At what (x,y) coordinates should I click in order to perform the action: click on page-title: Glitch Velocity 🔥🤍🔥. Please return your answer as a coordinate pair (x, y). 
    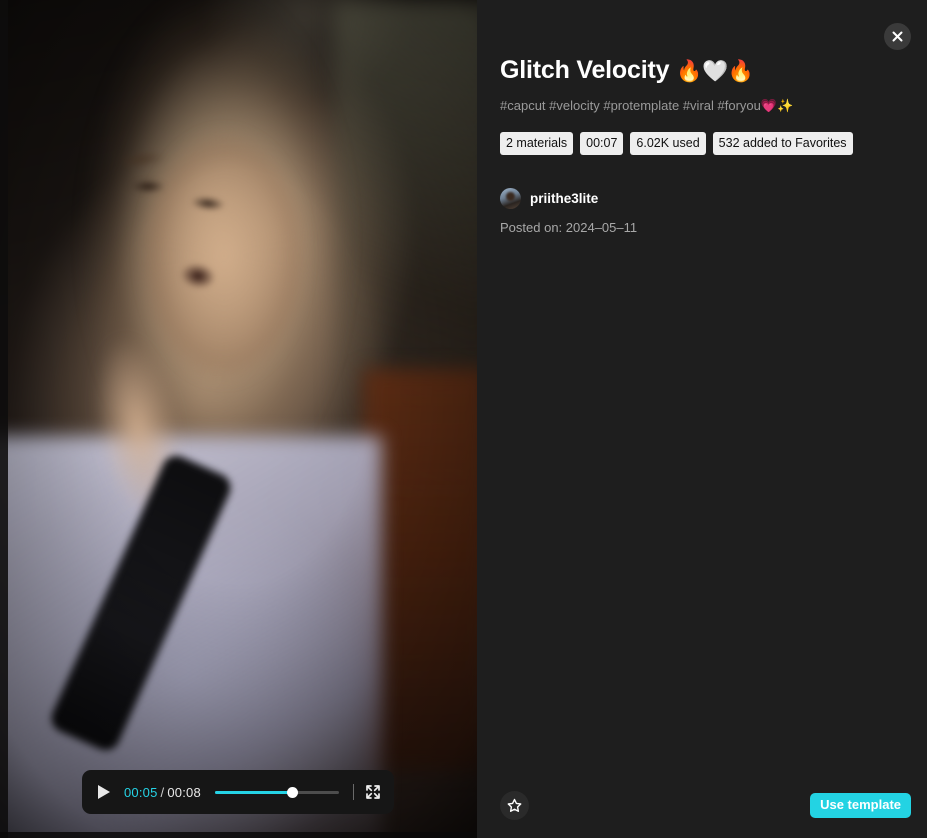
    Looking at the image, I should click on (695, 70).